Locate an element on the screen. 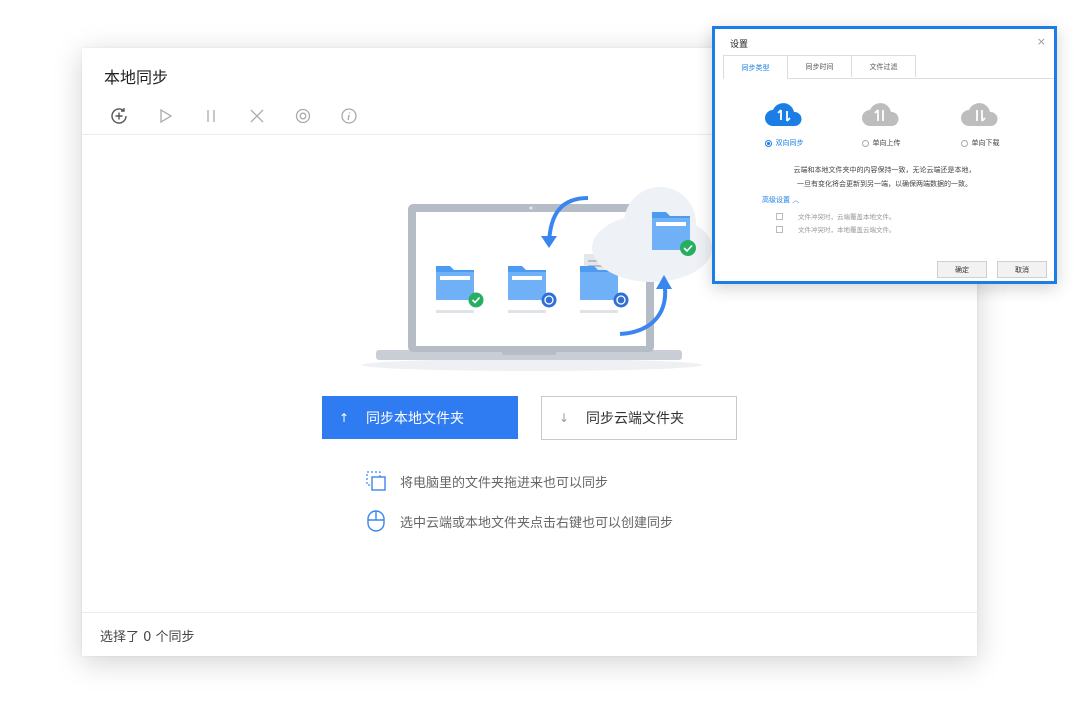  sync-cloud-folder-label: 同步云端文件夹 is located at coordinates (635, 419).